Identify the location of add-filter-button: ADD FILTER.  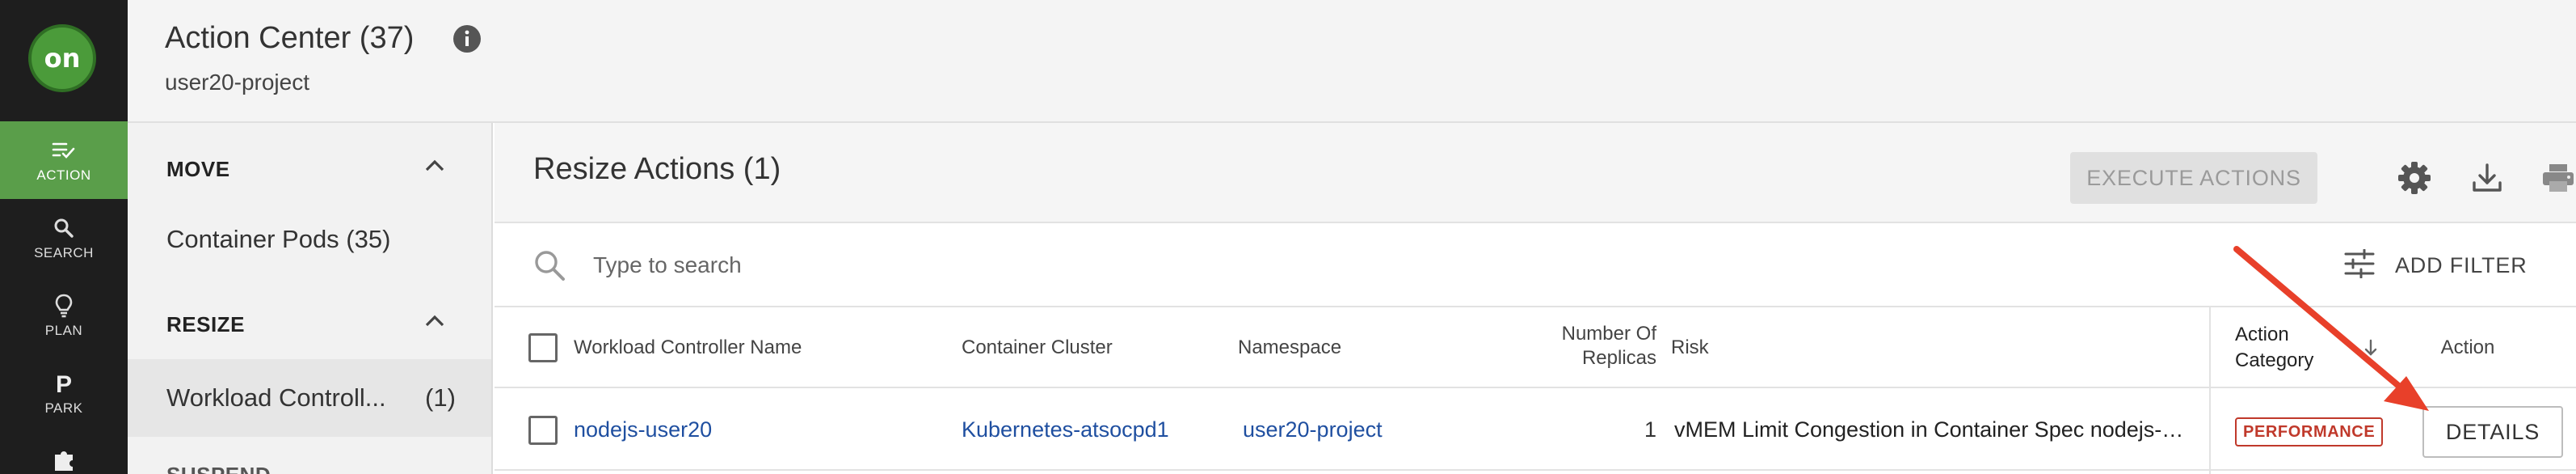
(2435, 265).